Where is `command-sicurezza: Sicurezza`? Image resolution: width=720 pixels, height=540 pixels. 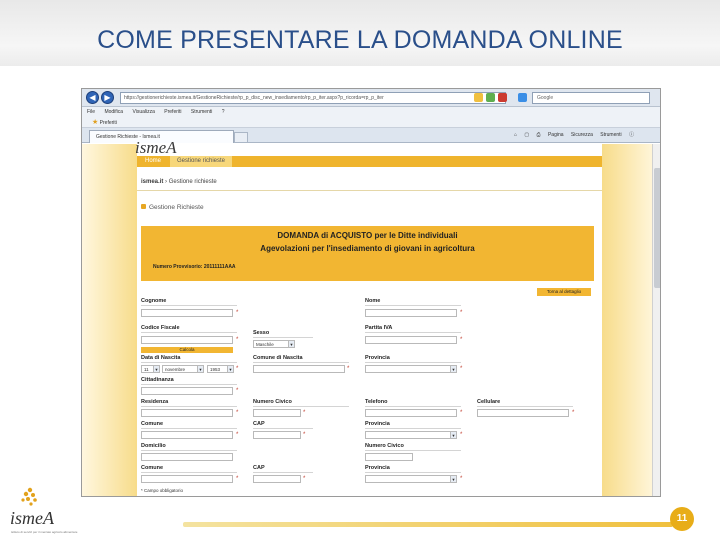 command-sicurezza: Sicurezza is located at coordinates (582, 135).